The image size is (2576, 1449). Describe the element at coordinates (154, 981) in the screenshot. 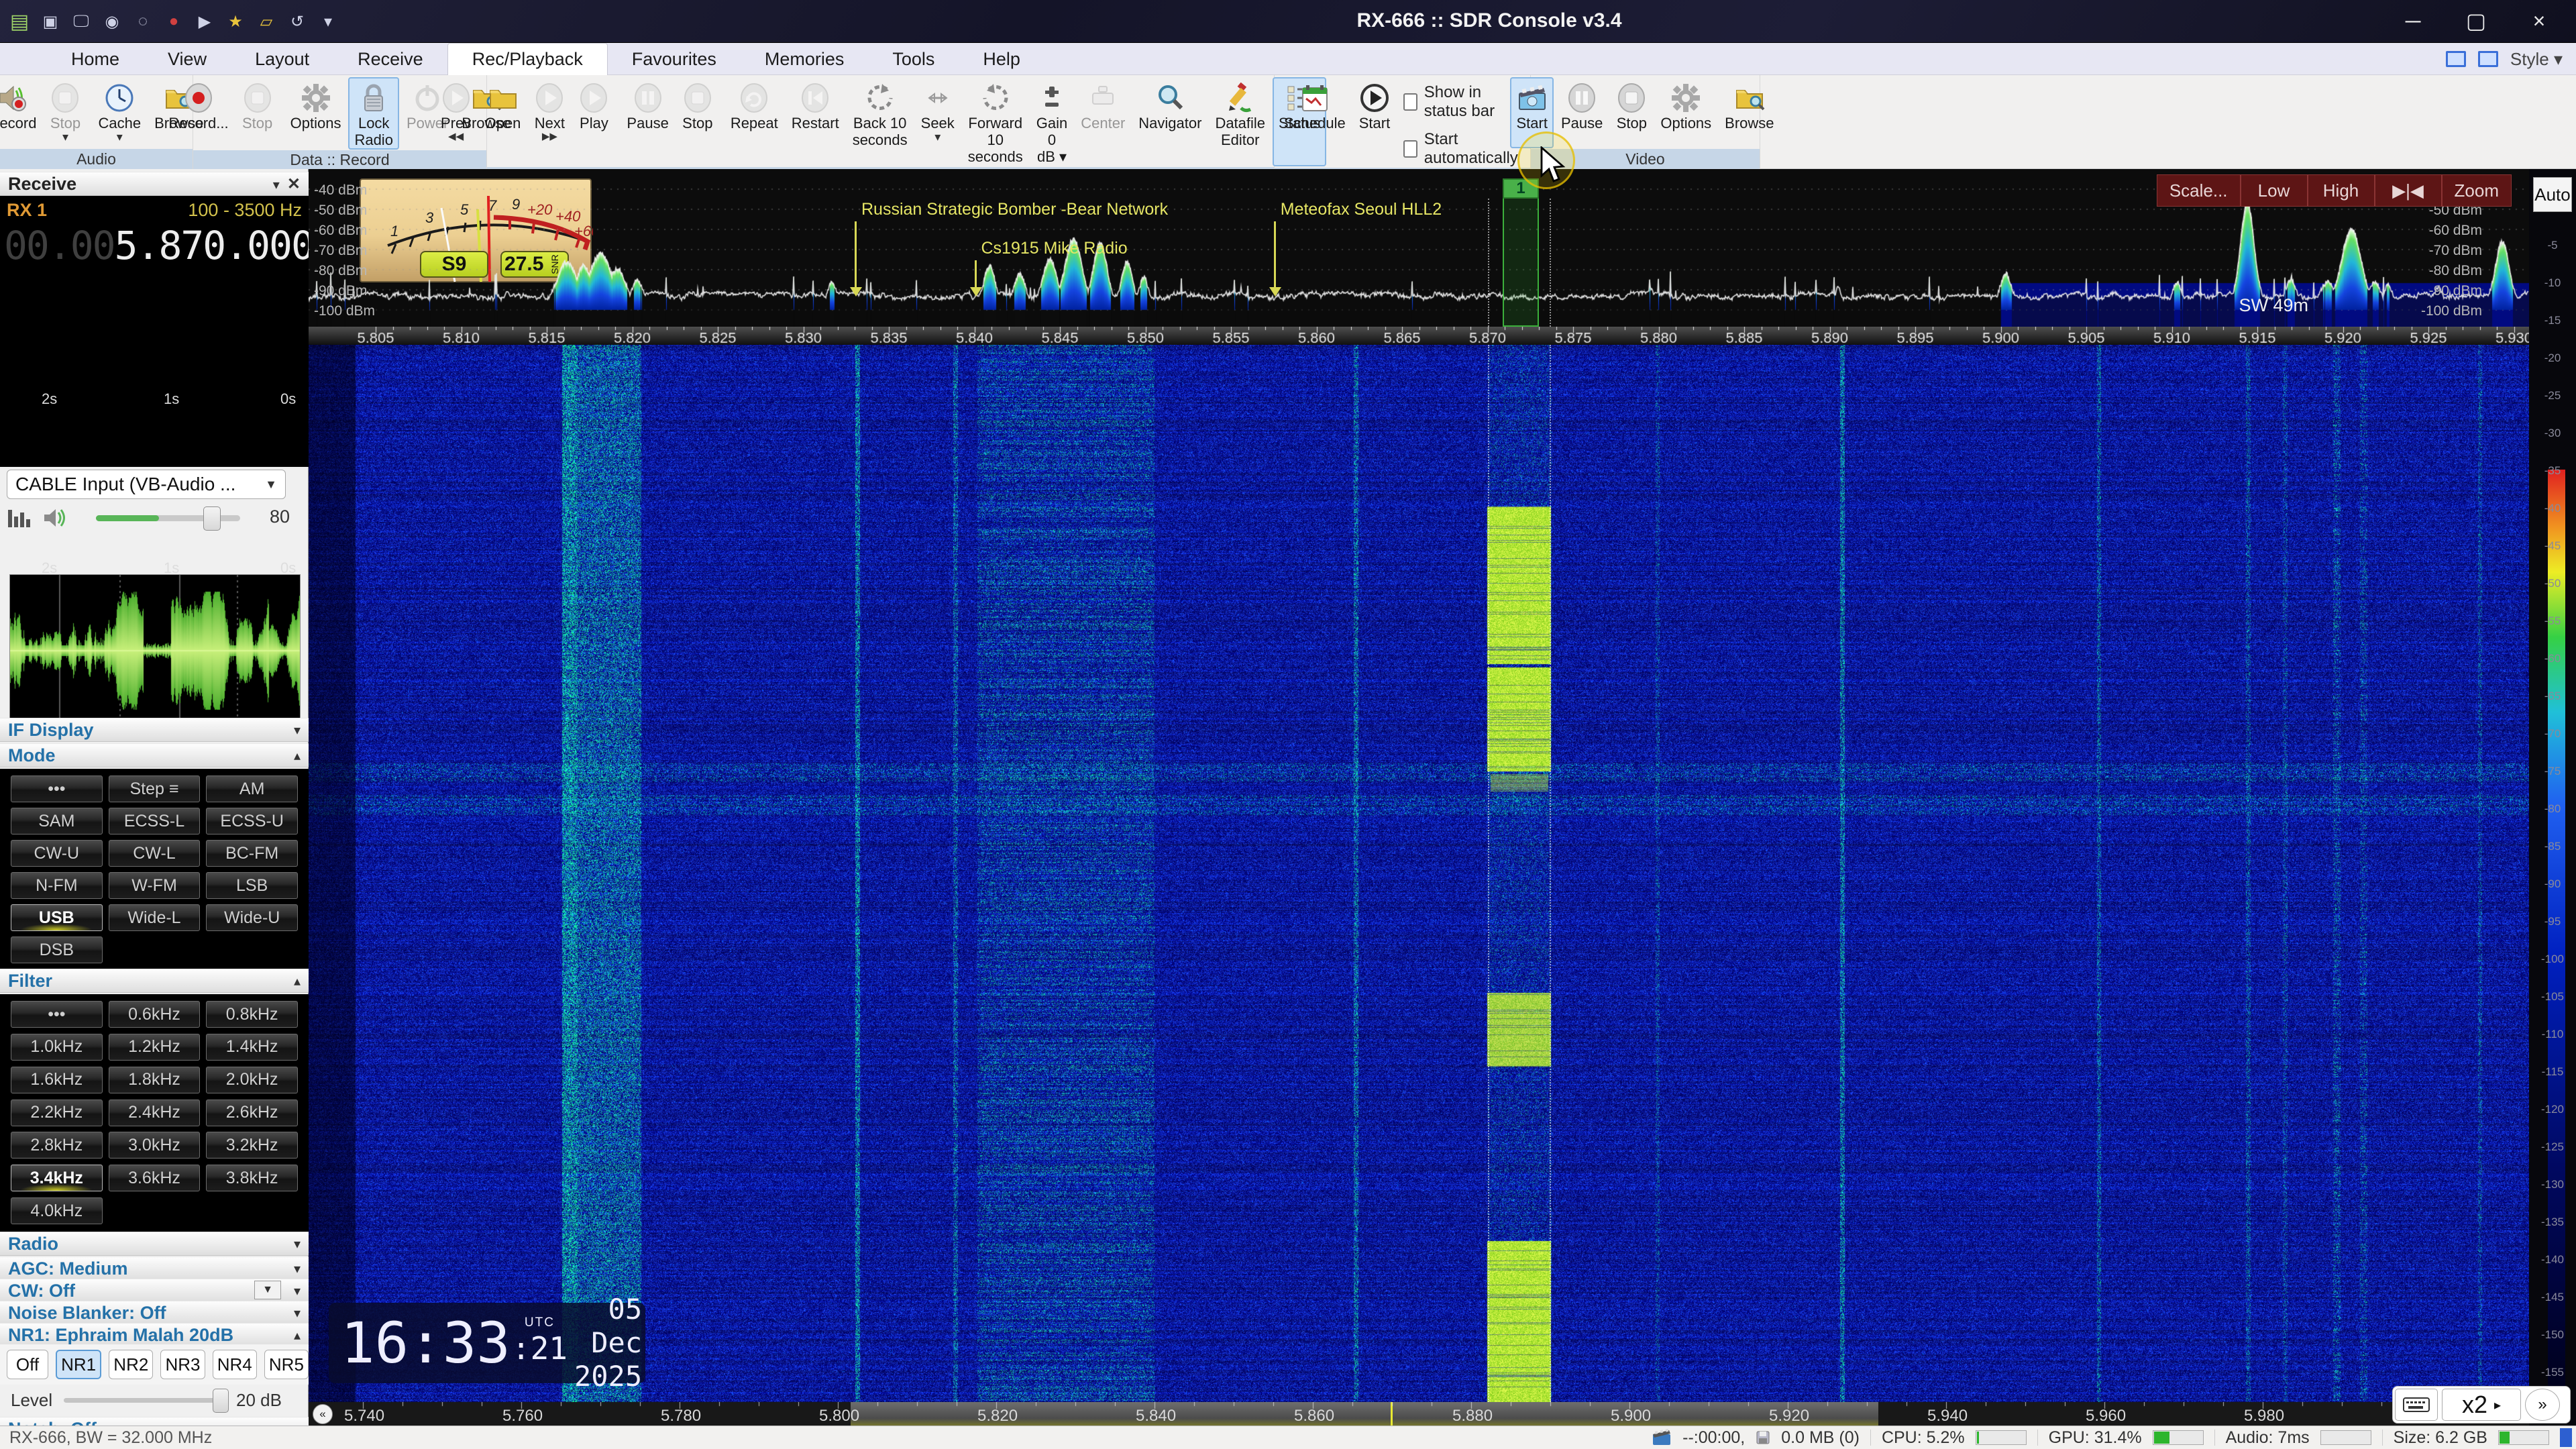

I see `section-filter: Filter ▴` at that location.